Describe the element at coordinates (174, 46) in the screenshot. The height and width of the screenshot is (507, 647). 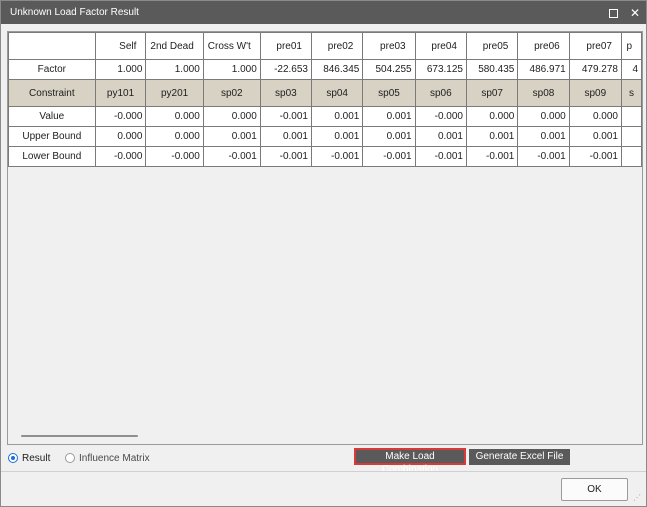
I see `column-header: 2nd Dead` at that location.